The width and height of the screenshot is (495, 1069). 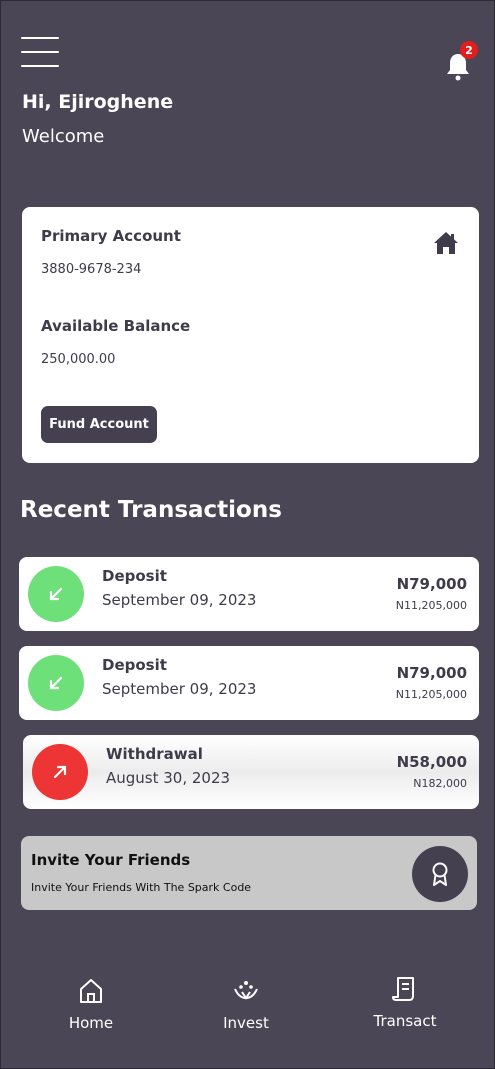 I want to click on balance-value: 250,000.00, so click(x=78, y=359).